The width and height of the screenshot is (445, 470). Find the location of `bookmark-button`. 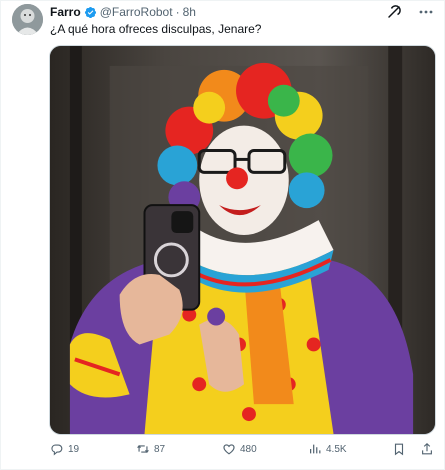

bookmark-button is located at coordinates (399, 449).